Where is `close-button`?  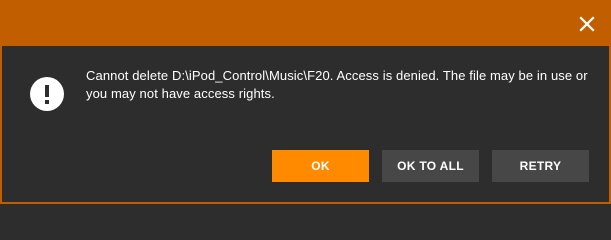 close-button is located at coordinates (587, 24).